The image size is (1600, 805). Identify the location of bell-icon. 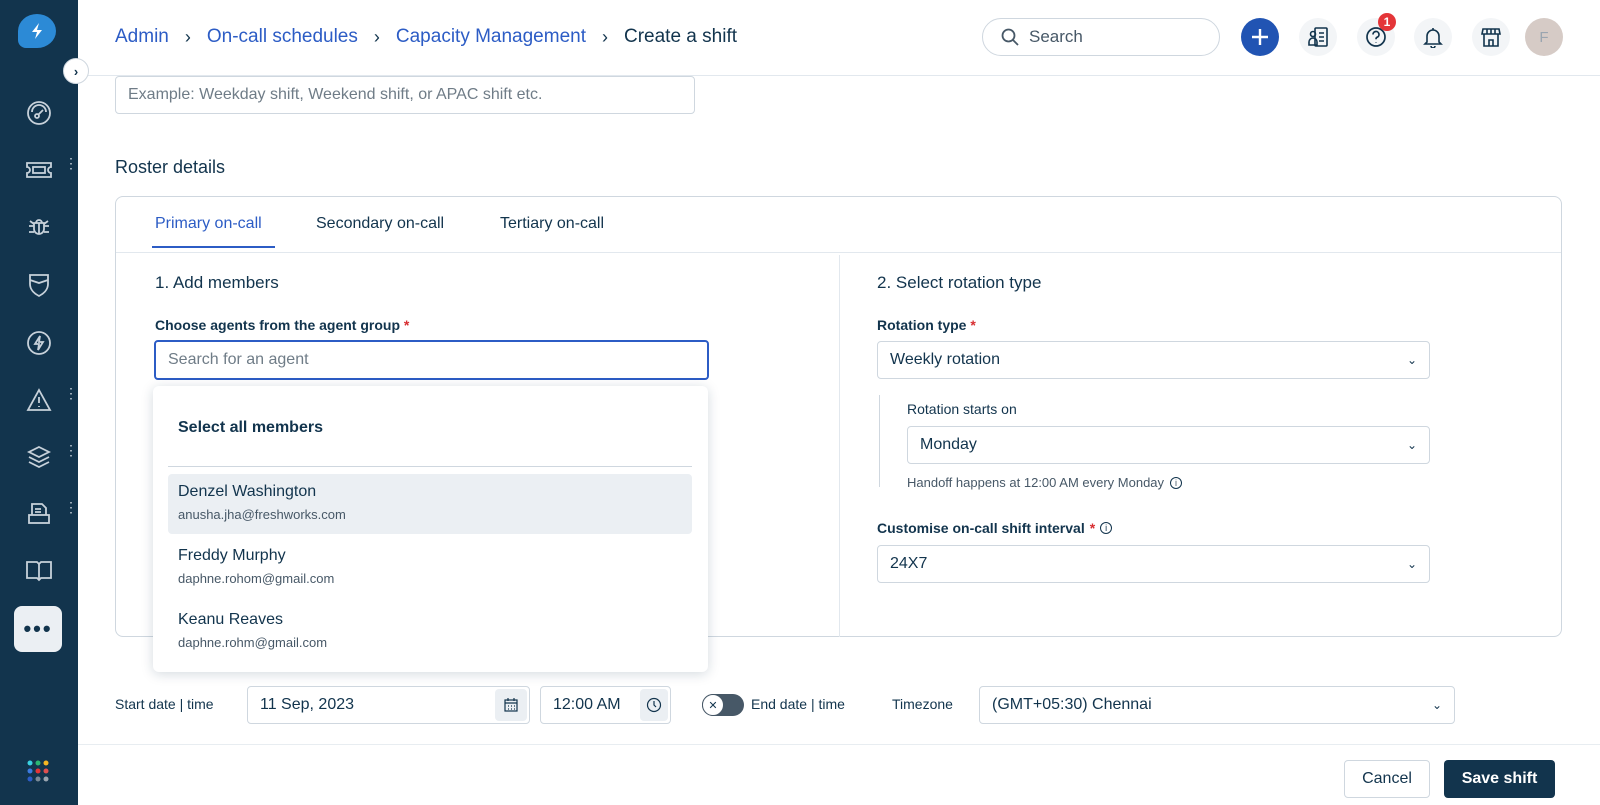
(1433, 38).